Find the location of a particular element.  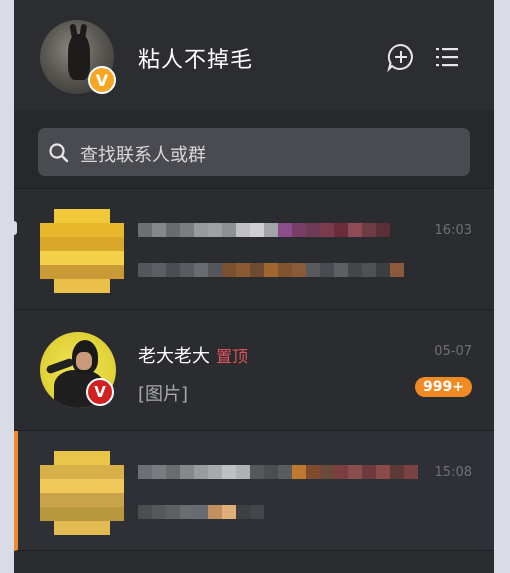

search-input: 查找联系人或群 is located at coordinates (254, 152).